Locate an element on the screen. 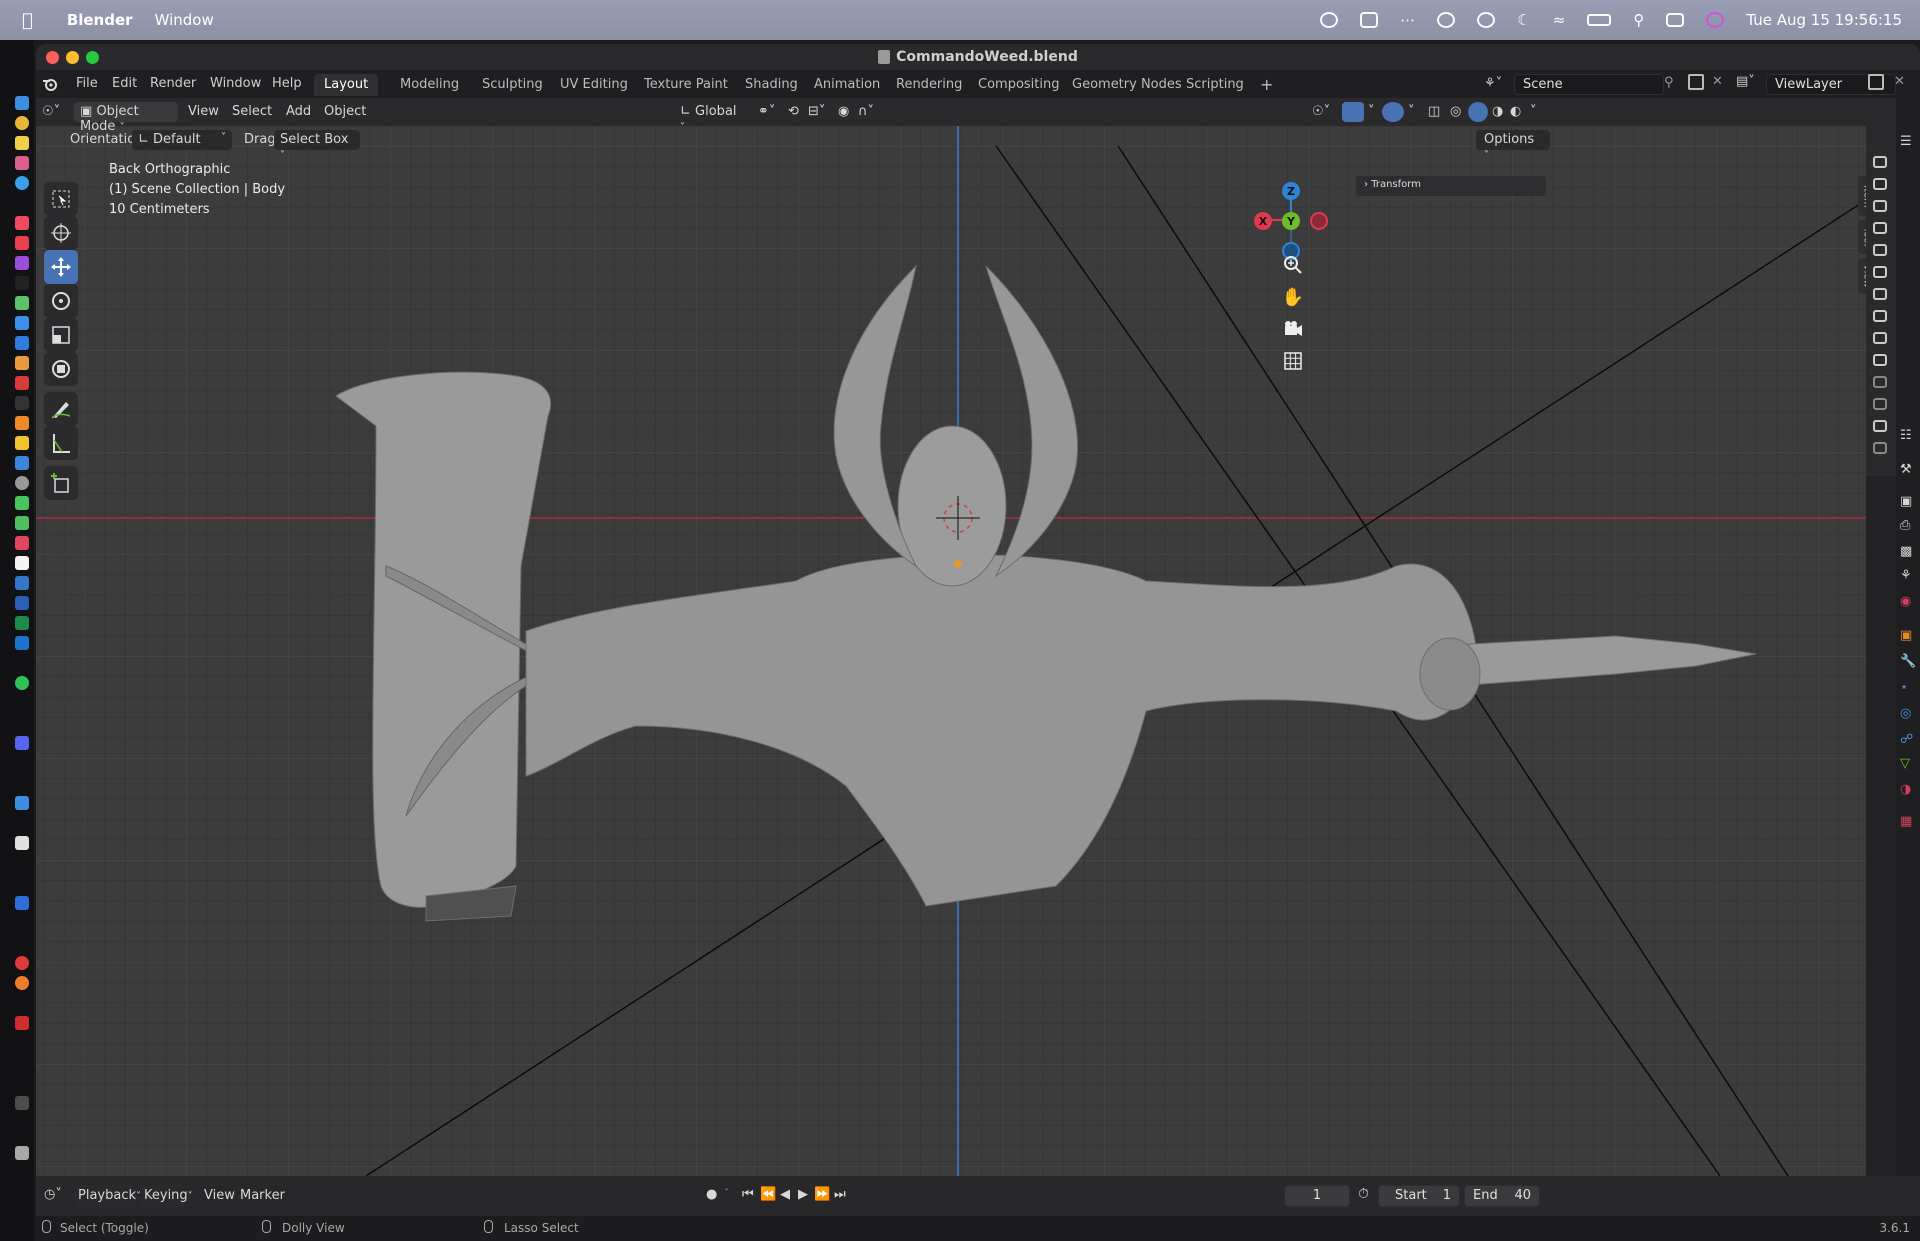  menu-view: View is located at coordinates (203, 111).